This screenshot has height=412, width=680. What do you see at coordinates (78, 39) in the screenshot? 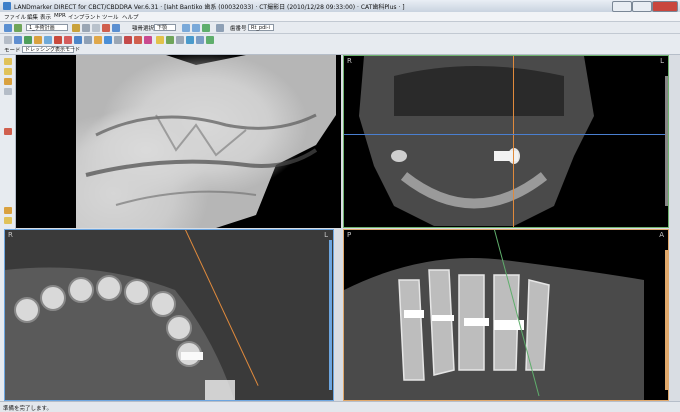
I see `implant-icon` at bounding box center [78, 39].